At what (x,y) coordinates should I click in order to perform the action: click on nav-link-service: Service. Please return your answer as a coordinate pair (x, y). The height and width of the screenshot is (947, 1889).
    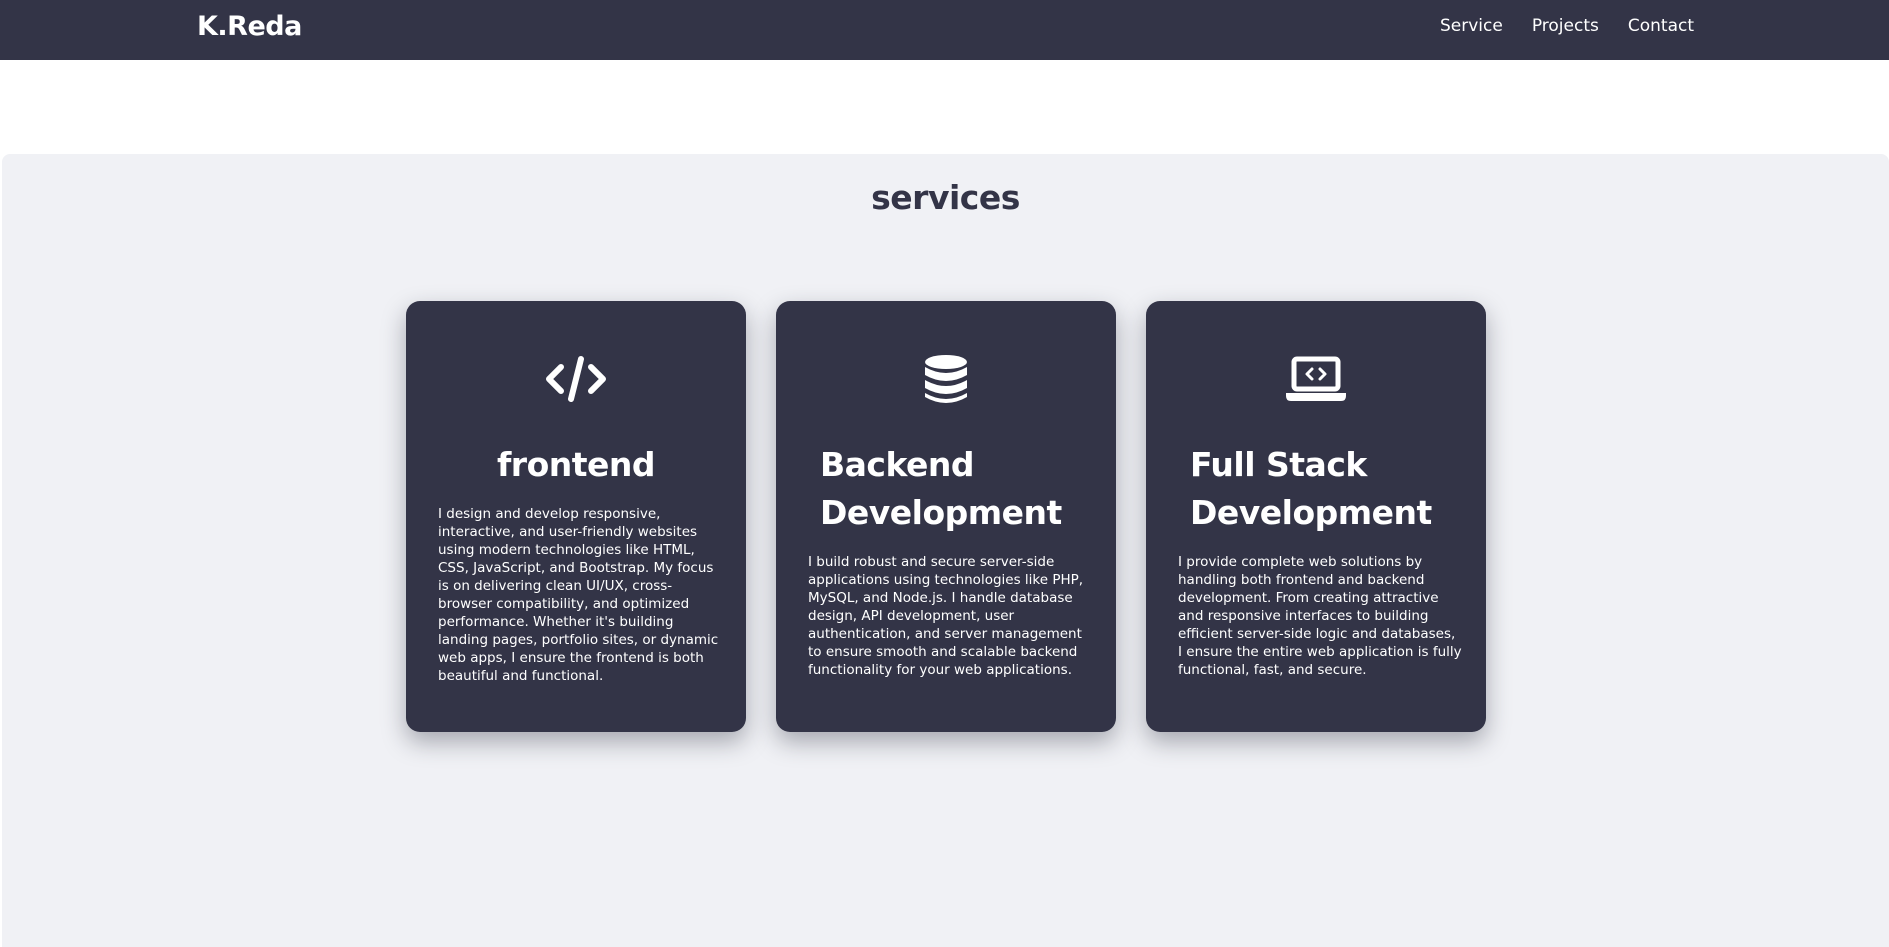
    Looking at the image, I should click on (1471, 26).